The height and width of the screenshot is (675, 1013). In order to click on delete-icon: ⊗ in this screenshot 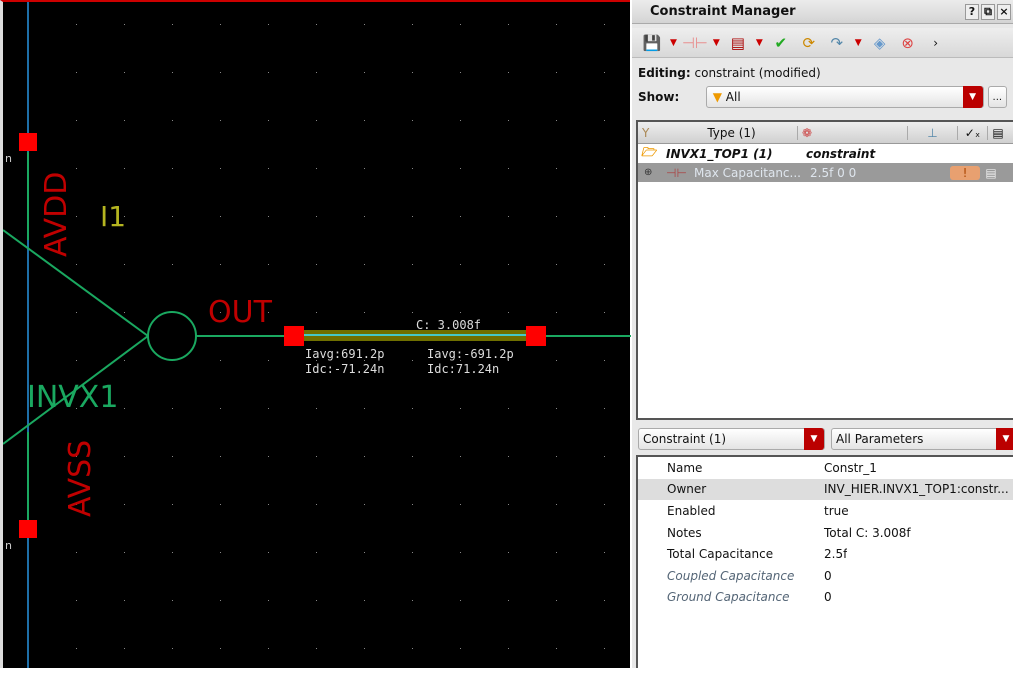, I will do `click(908, 43)`.